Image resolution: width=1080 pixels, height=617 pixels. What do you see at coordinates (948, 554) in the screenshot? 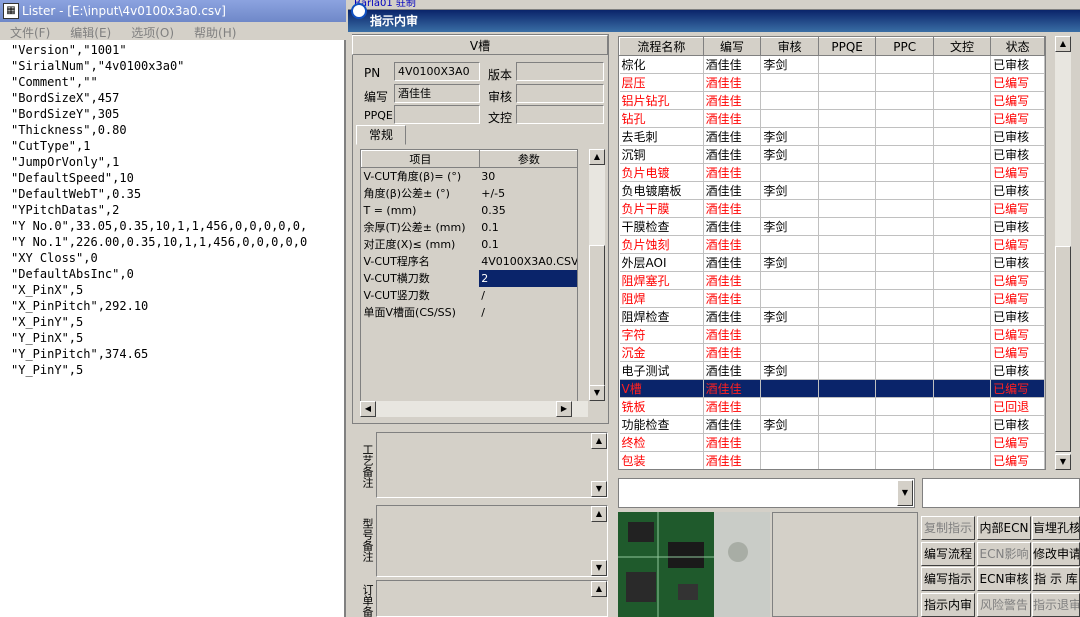
I see `action-button: 编写流程` at bounding box center [948, 554].